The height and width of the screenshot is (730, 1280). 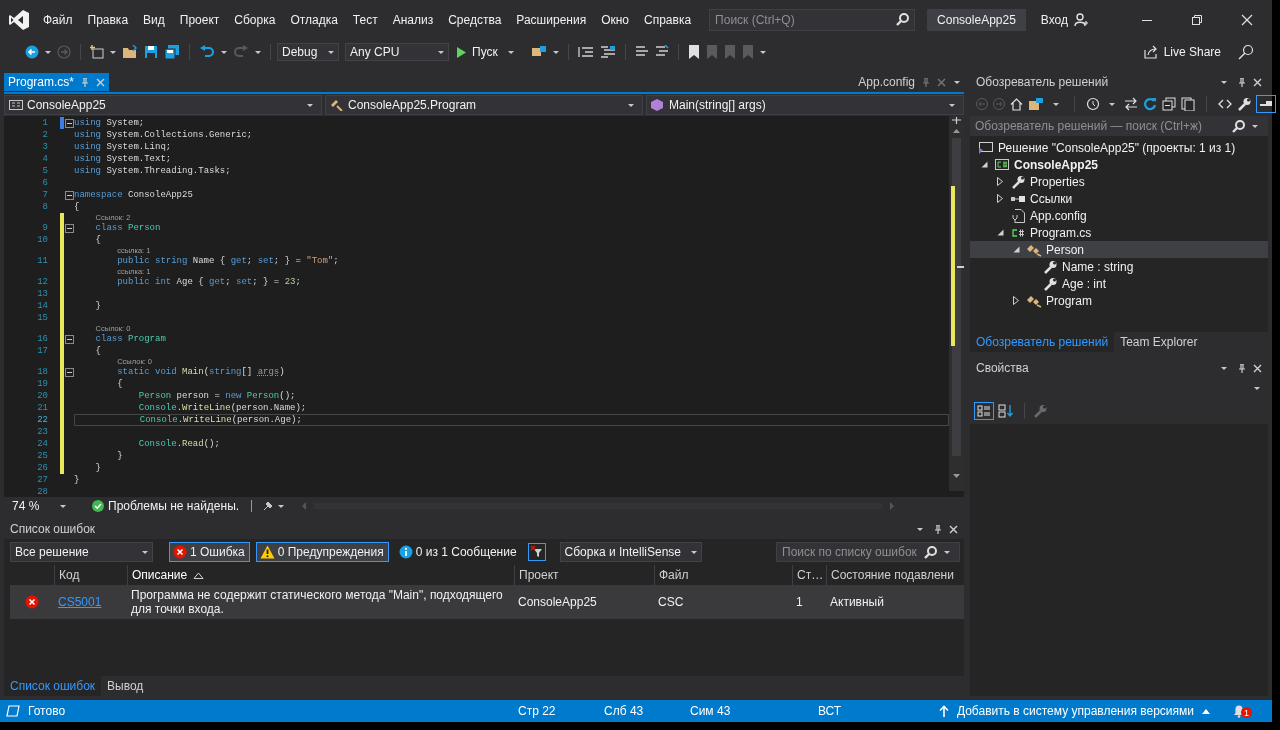 What do you see at coordinates (458, 552) in the screenshot?
I see `filter-toggle: 0 из 1 Сообщение` at bounding box center [458, 552].